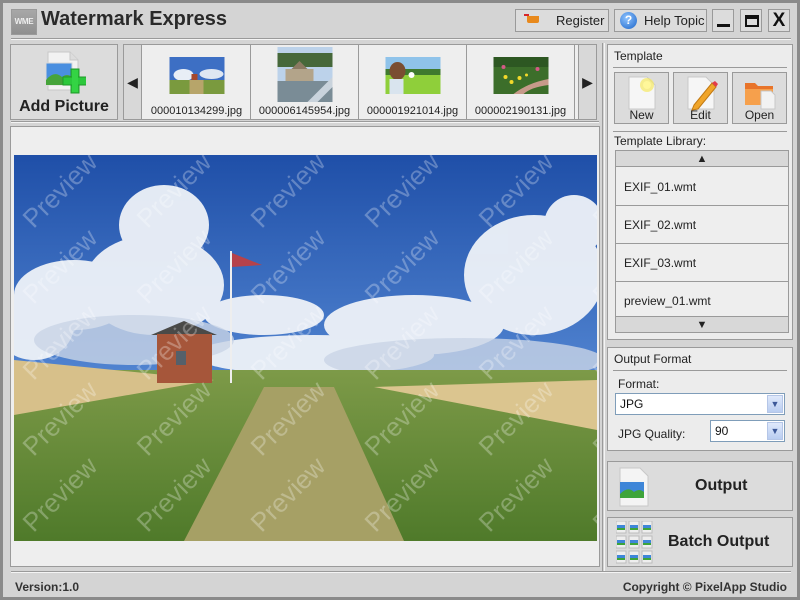 This screenshot has width=800, height=600. What do you see at coordinates (65, 72) in the screenshot?
I see `add-picture-icon` at bounding box center [65, 72].